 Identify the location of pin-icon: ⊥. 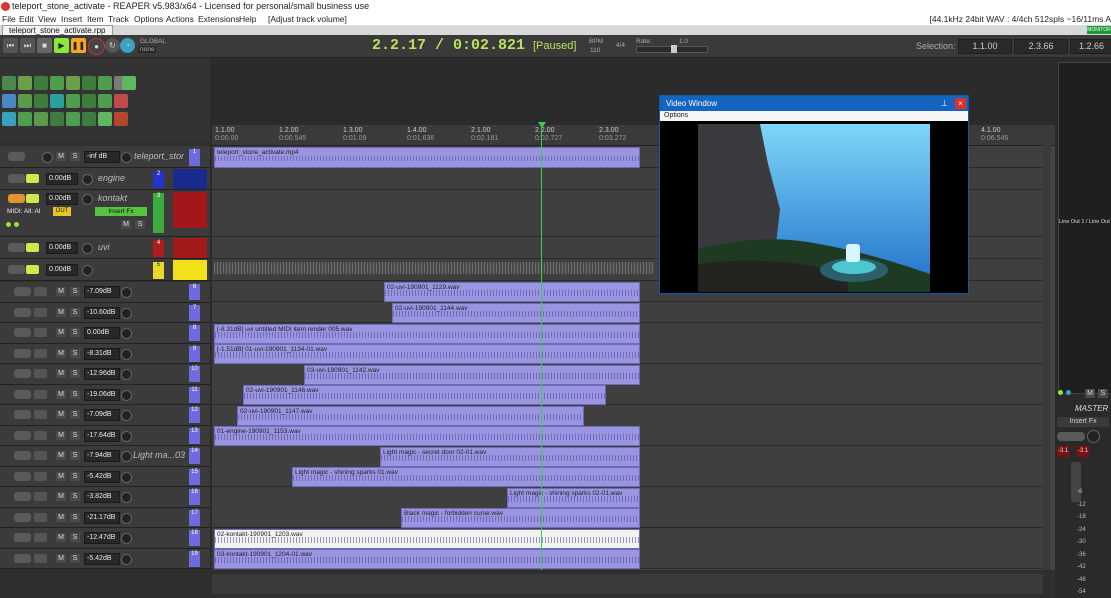
(944, 103).